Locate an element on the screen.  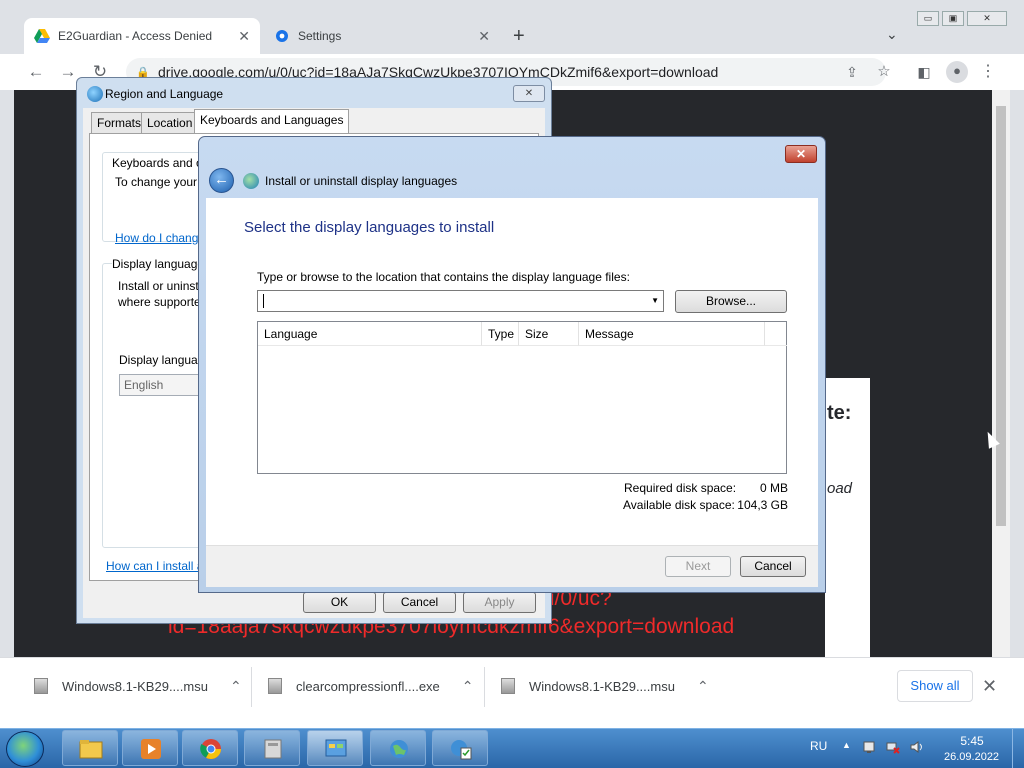
profile-icon: ● is located at coordinates (957, 72).